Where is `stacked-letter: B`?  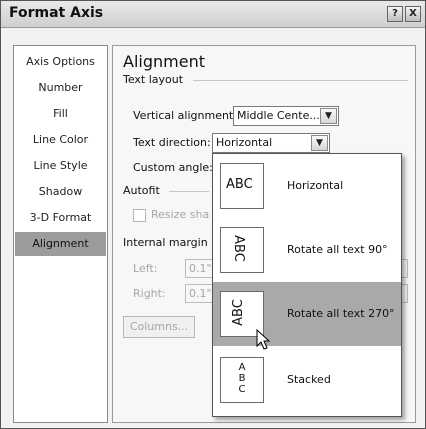
stacked-letter: B is located at coordinates (242, 378).